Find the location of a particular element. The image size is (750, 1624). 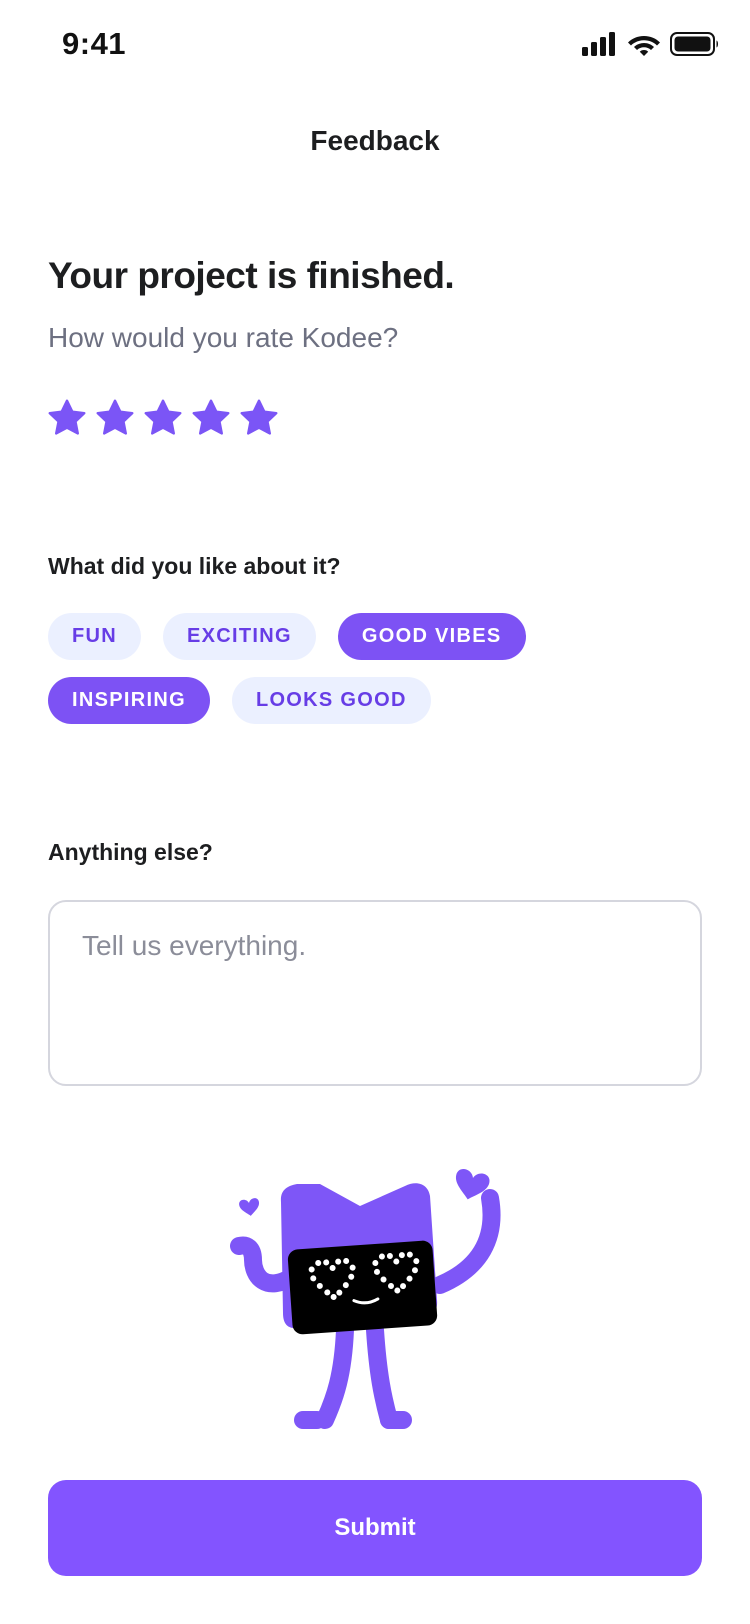

comment-input is located at coordinates (375, 993).